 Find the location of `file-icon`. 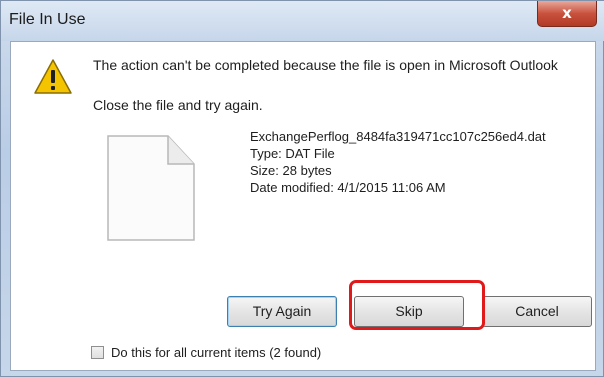

file-icon is located at coordinates (151, 188).